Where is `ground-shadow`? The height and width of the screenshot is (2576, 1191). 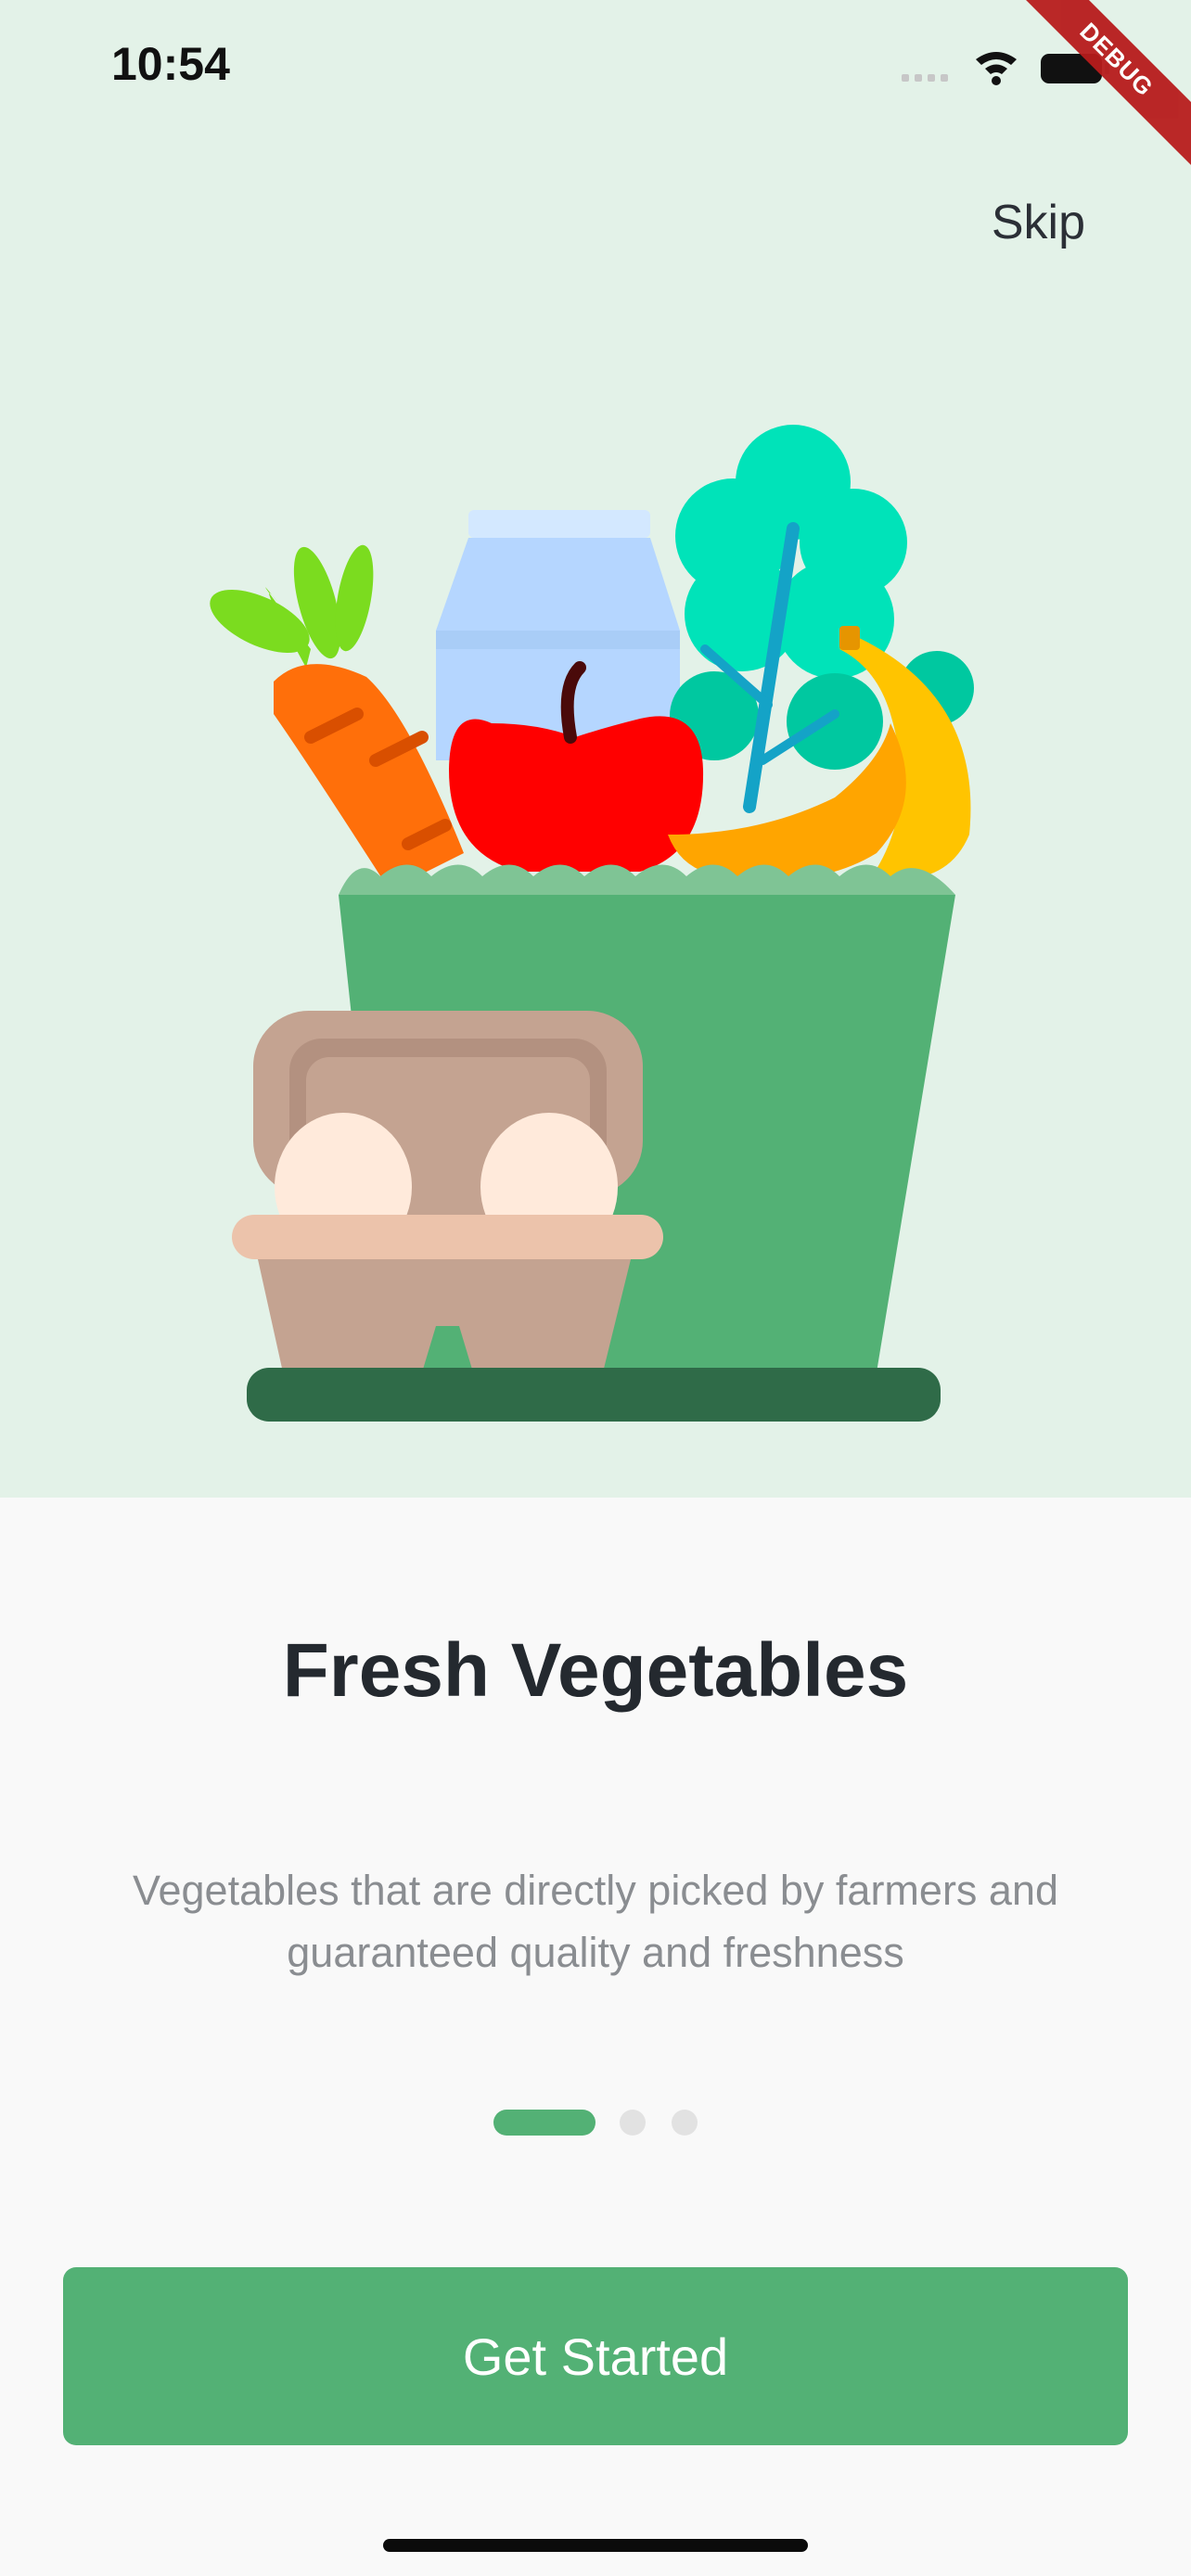
ground-shadow is located at coordinates (594, 1395).